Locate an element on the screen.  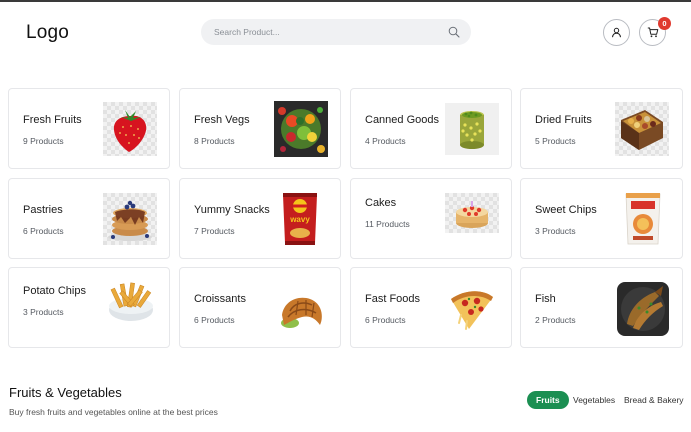
category-name: Dried Fruits is located at coordinates (563, 120).